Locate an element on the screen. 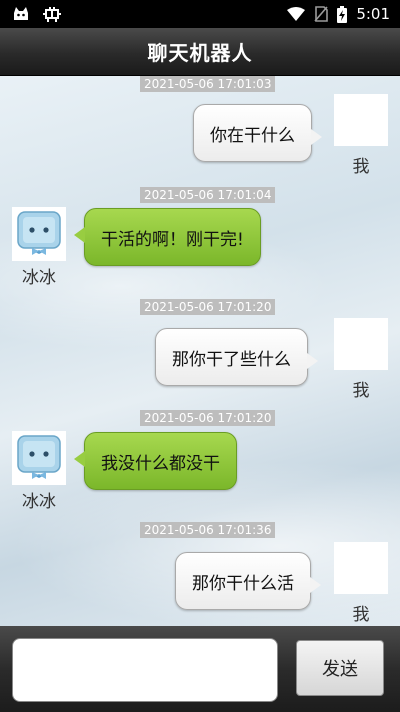 The width and height of the screenshot is (400, 712). input-bar: 发送 is located at coordinates (200, 669).